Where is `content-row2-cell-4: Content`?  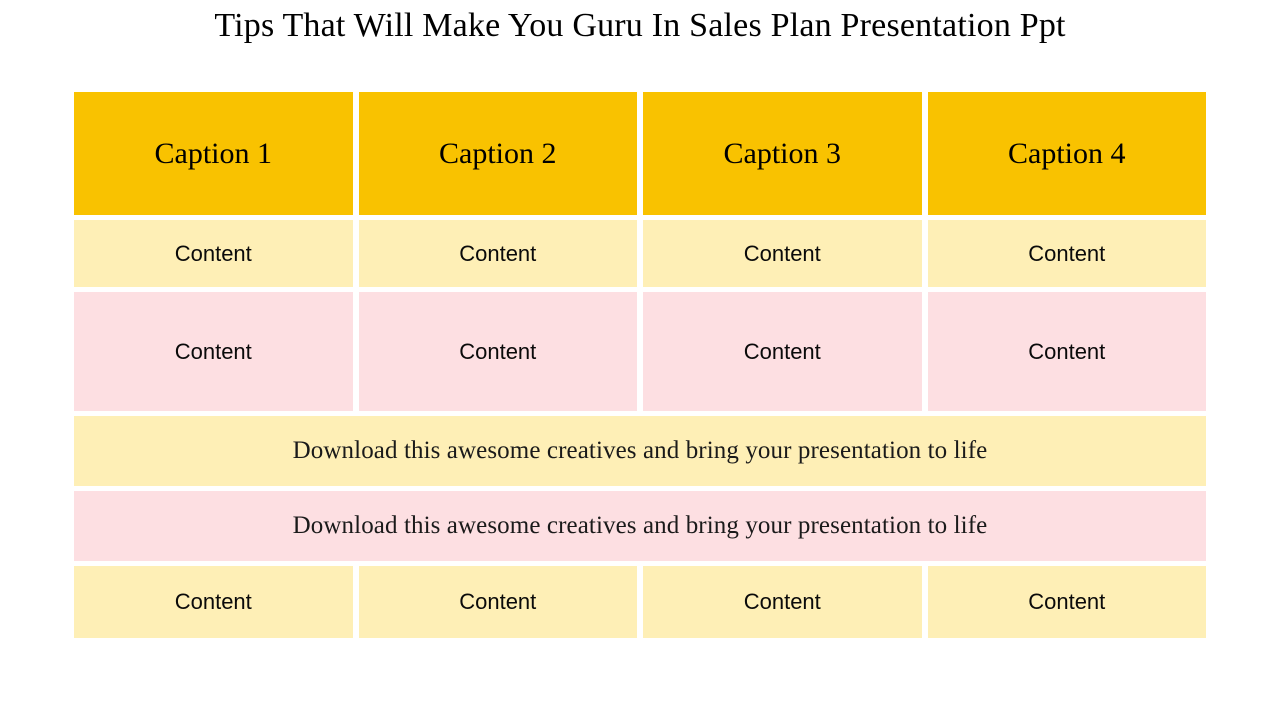 content-row2-cell-4: Content is located at coordinates (1066, 351).